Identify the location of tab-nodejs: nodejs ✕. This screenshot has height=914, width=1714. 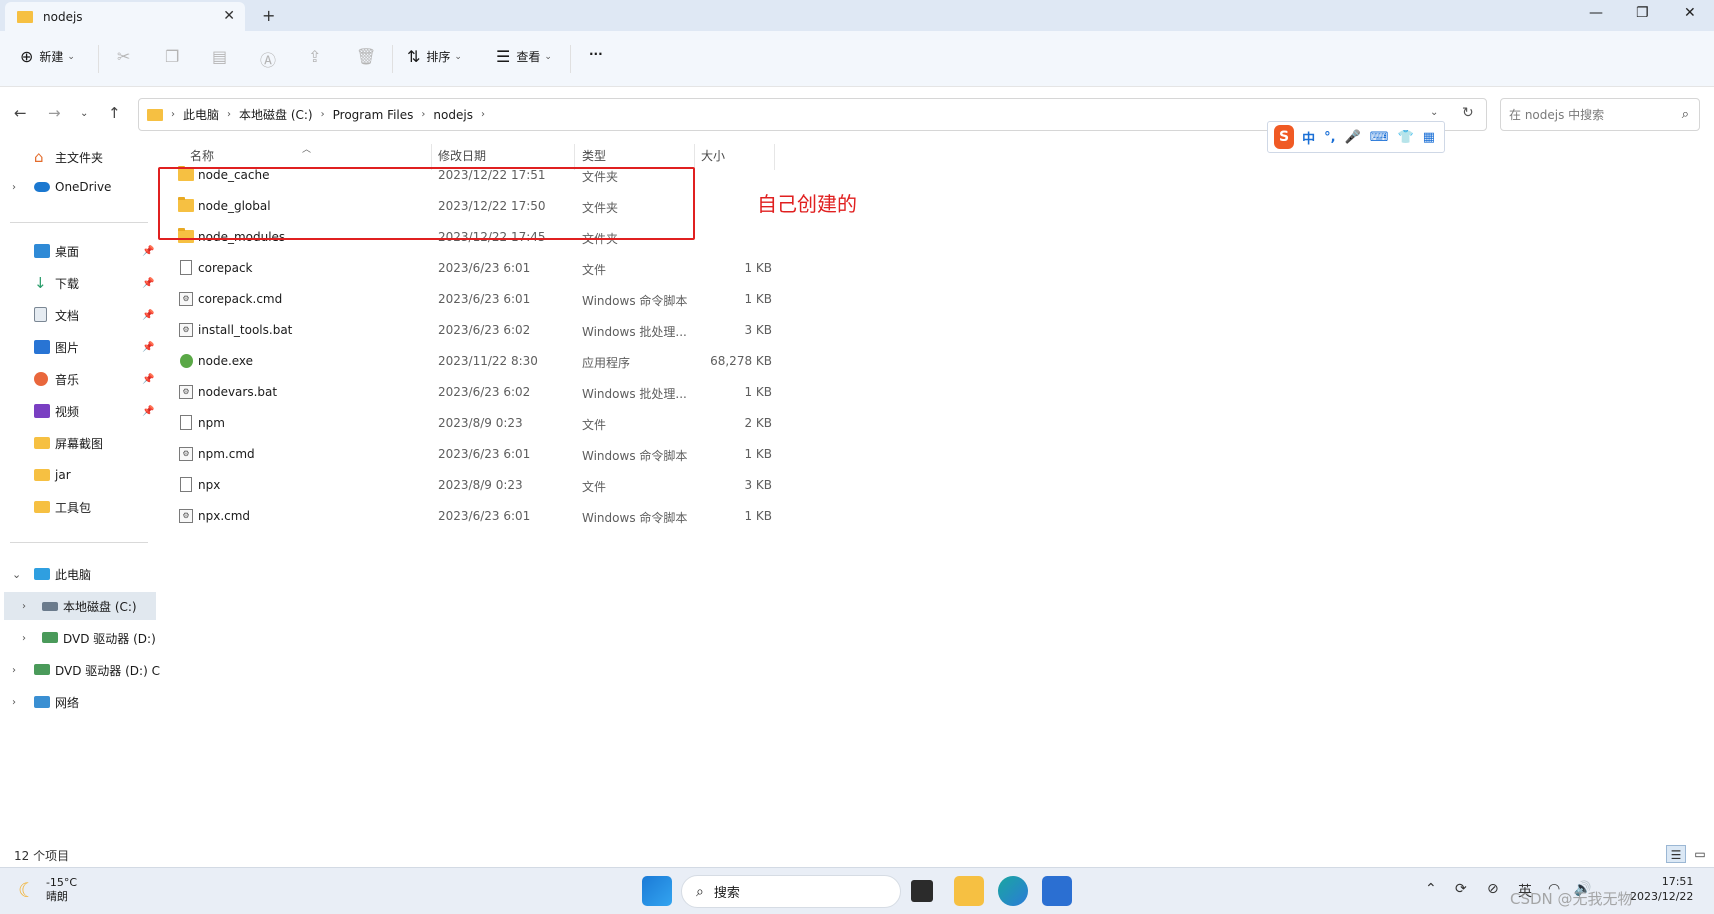
(125, 16).